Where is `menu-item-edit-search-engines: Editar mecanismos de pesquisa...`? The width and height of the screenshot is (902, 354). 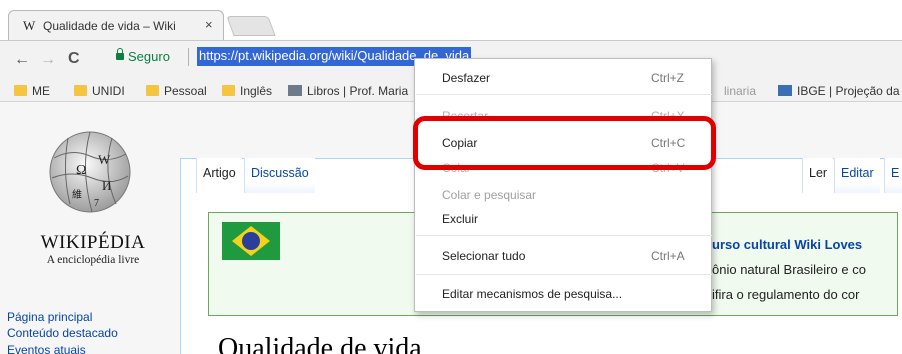 menu-item-edit-search-engines: Editar mecanismos de pesquisa... is located at coordinates (563, 294).